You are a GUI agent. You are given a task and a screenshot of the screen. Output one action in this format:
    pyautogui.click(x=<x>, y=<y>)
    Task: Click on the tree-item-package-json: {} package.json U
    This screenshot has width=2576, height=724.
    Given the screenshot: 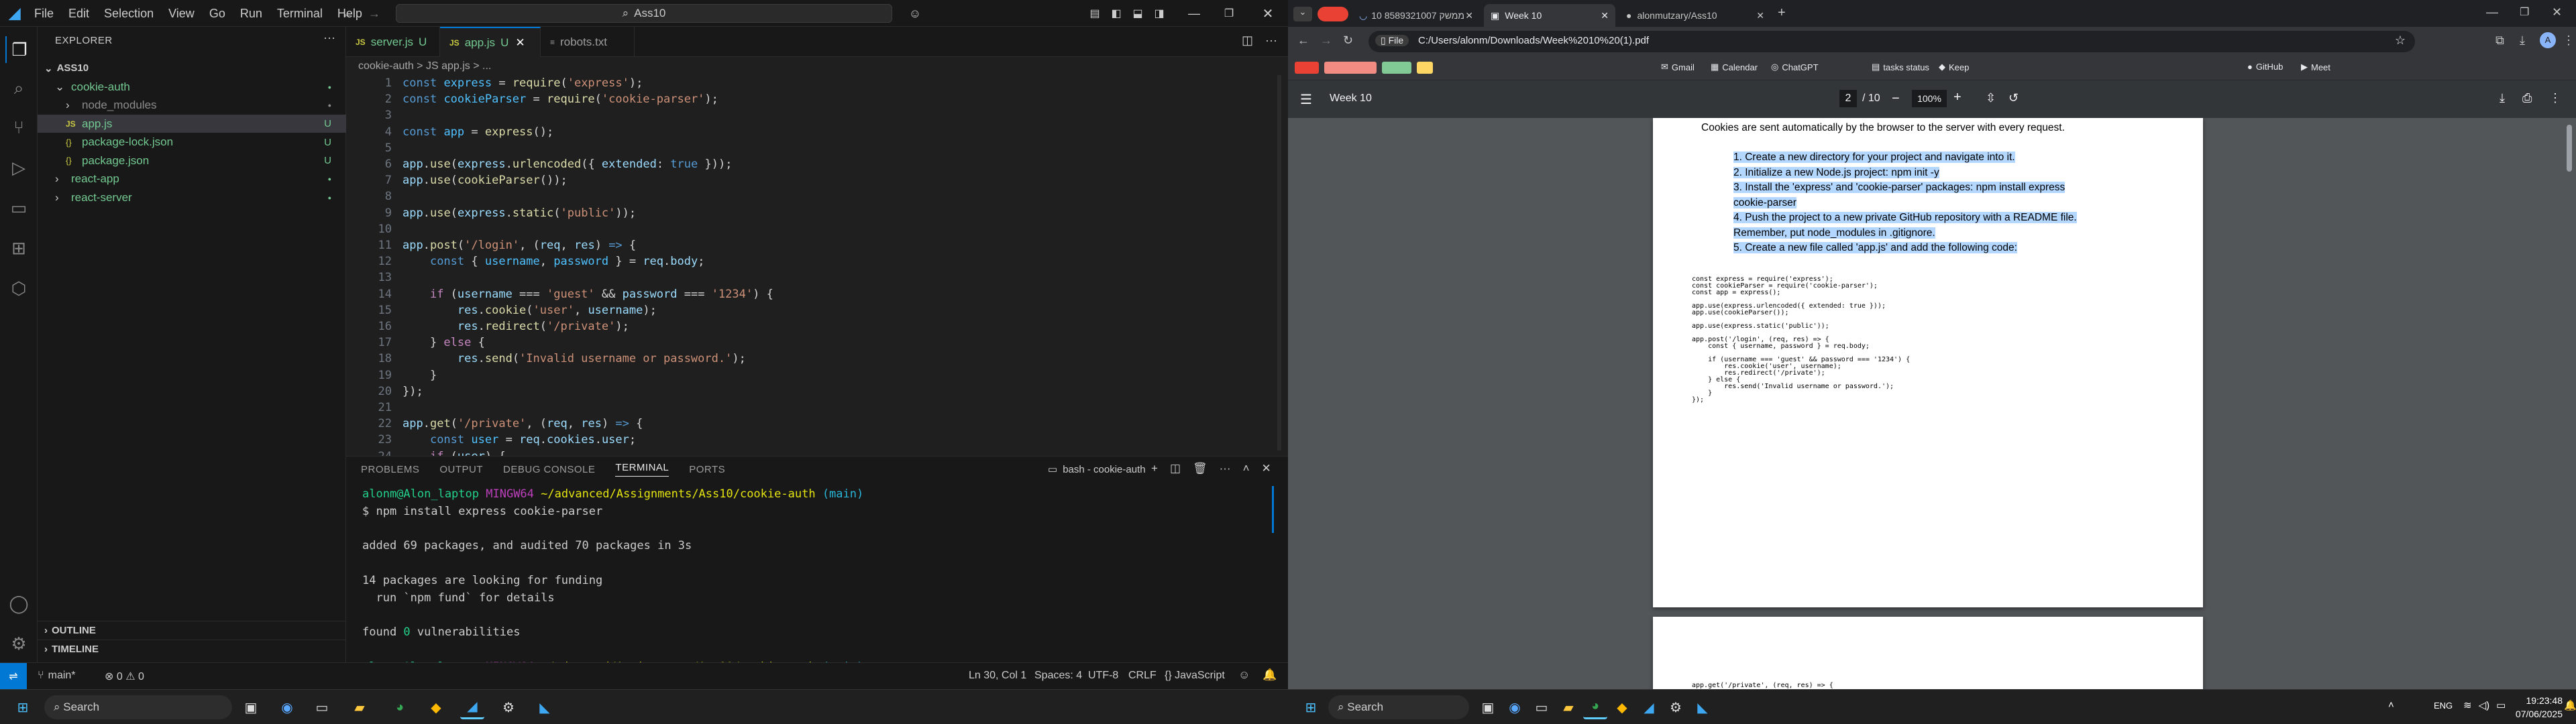 What is the action you would take?
    pyautogui.click(x=192, y=161)
    